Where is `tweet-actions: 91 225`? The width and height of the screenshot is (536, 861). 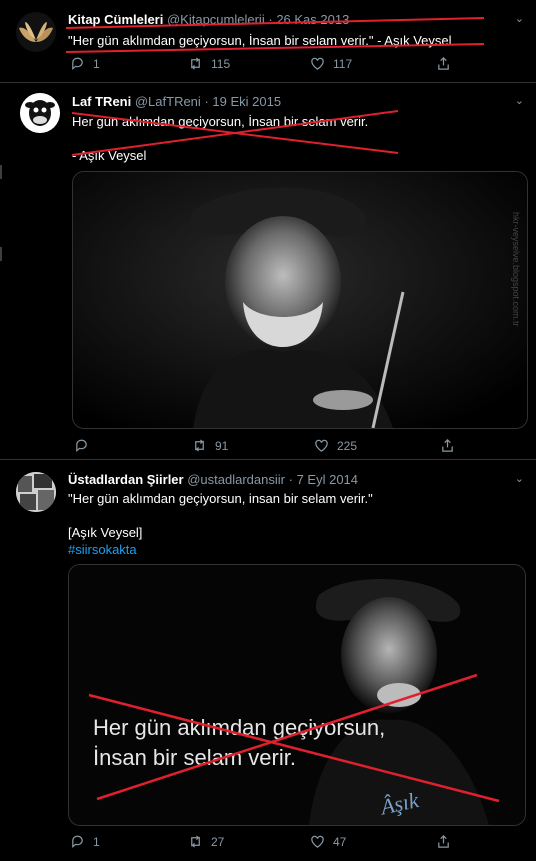 tweet-actions: 91 225 is located at coordinates (264, 447).